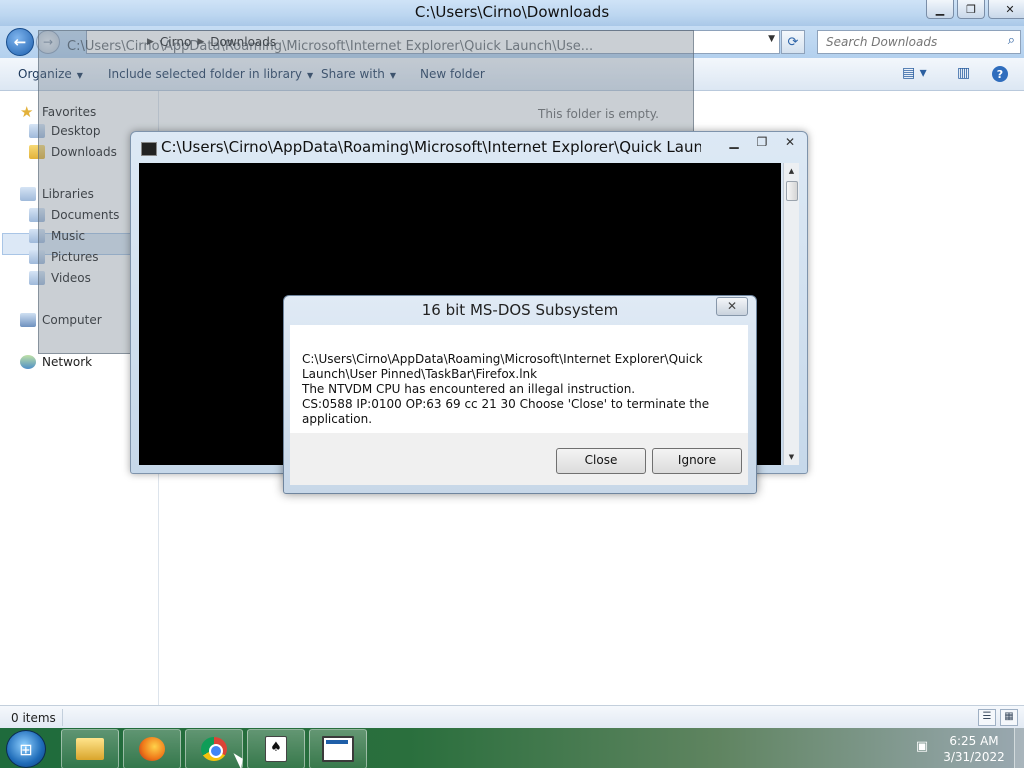  Describe the element at coordinates (1019, 748) in the screenshot. I see `show-desktop-button` at that location.